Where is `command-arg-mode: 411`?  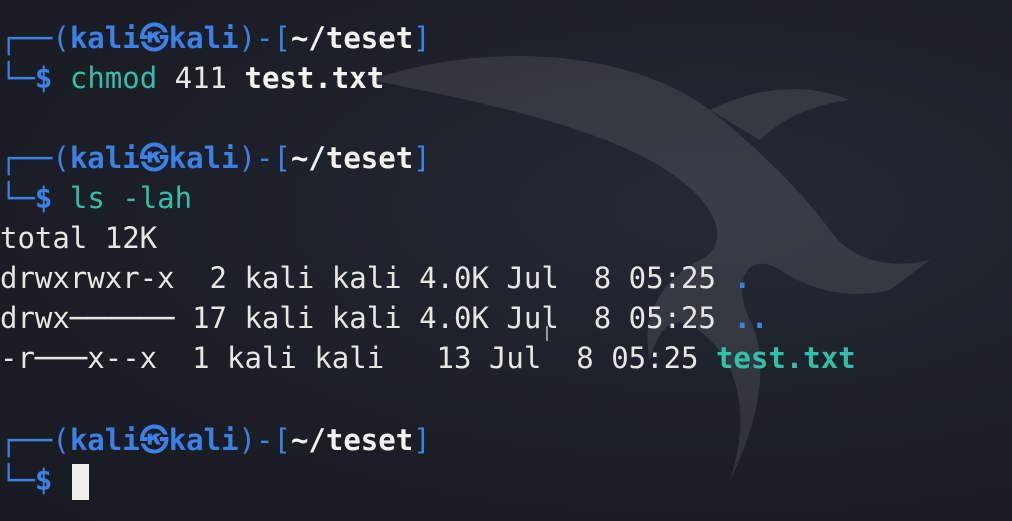 command-arg-mode: 411 is located at coordinates (201, 78).